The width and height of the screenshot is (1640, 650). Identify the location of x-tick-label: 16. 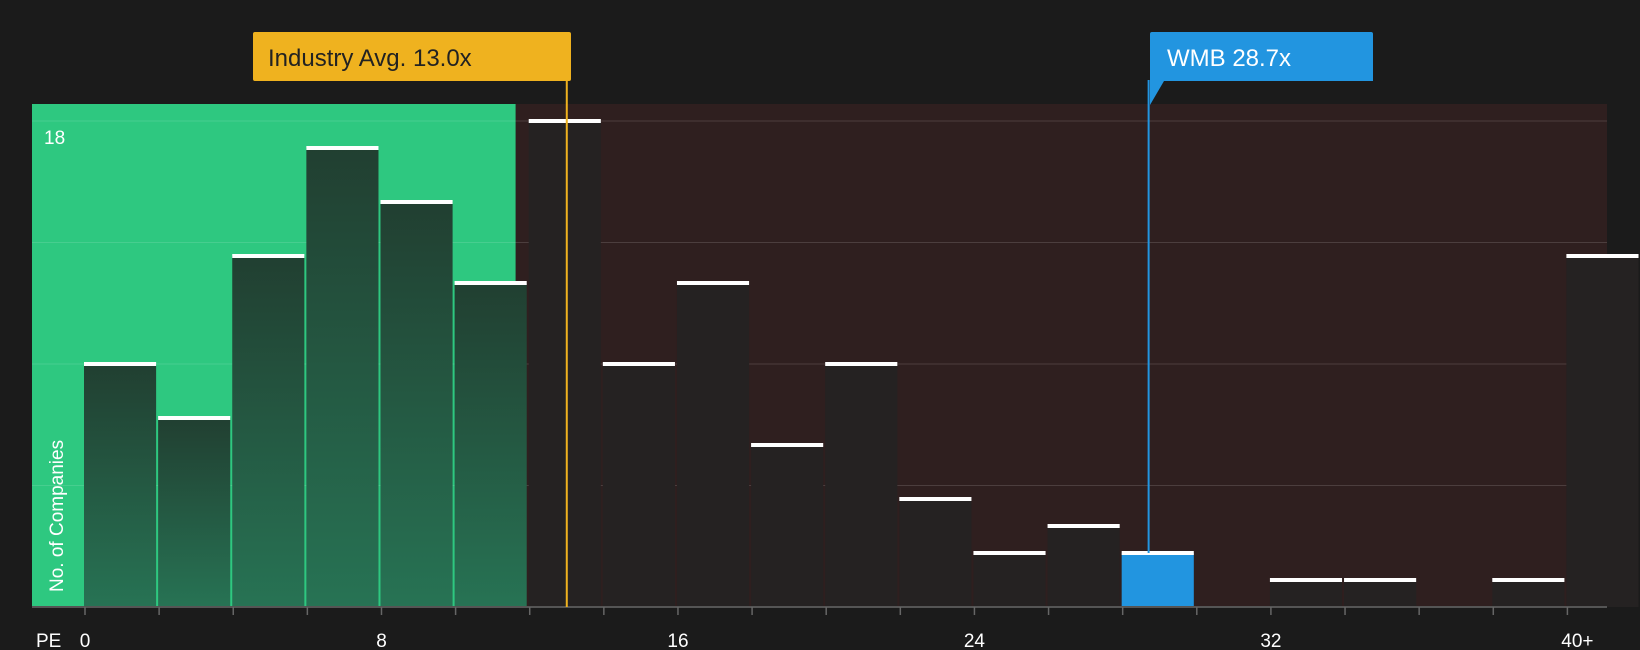
(677, 640).